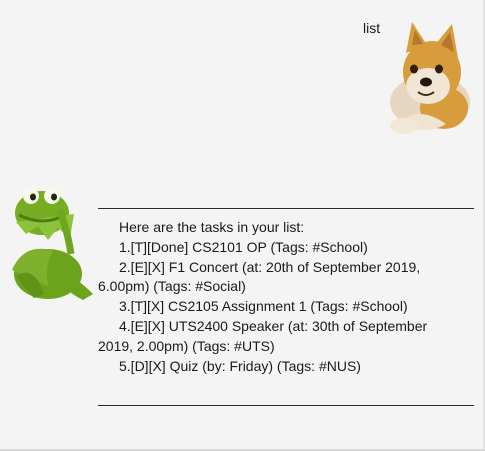 The image size is (485, 451). Describe the element at coordinates (372, 28) in the screenshot. I see `user-message-text: list` at that location.